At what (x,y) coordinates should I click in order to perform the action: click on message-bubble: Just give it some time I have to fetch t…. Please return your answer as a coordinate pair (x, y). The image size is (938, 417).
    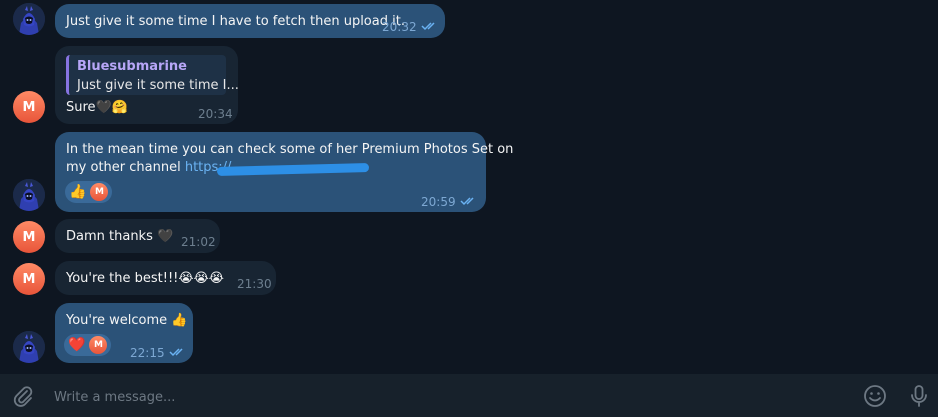
    Looking at the image, I should click on (250, 21).